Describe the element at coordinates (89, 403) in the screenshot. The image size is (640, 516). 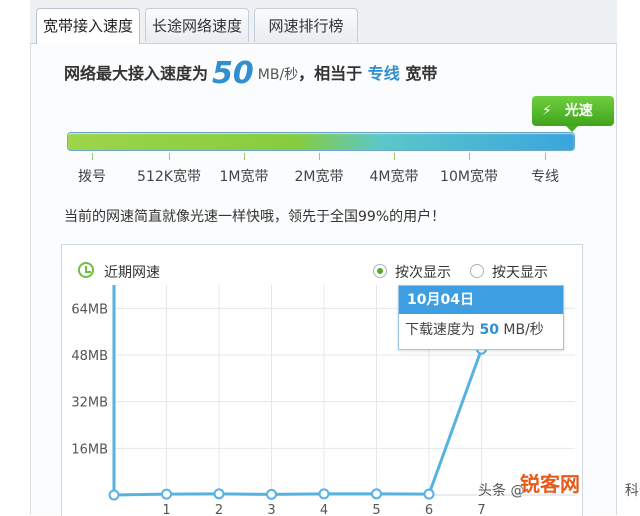
I see `y-tick-label: 32MB` at that location.